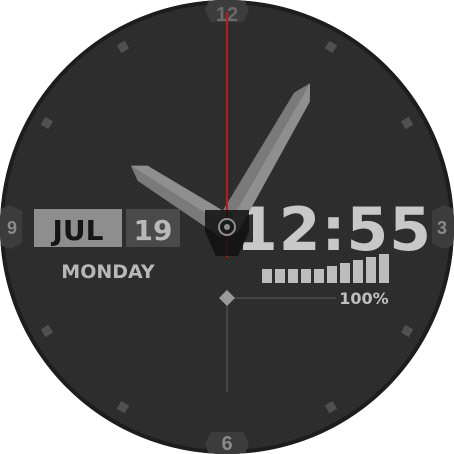 The width and height of the screenshot is (454, 454). Describe the element at coordinates (12, 228) in the screenshot. I see `numeral-9: 9` at that location.